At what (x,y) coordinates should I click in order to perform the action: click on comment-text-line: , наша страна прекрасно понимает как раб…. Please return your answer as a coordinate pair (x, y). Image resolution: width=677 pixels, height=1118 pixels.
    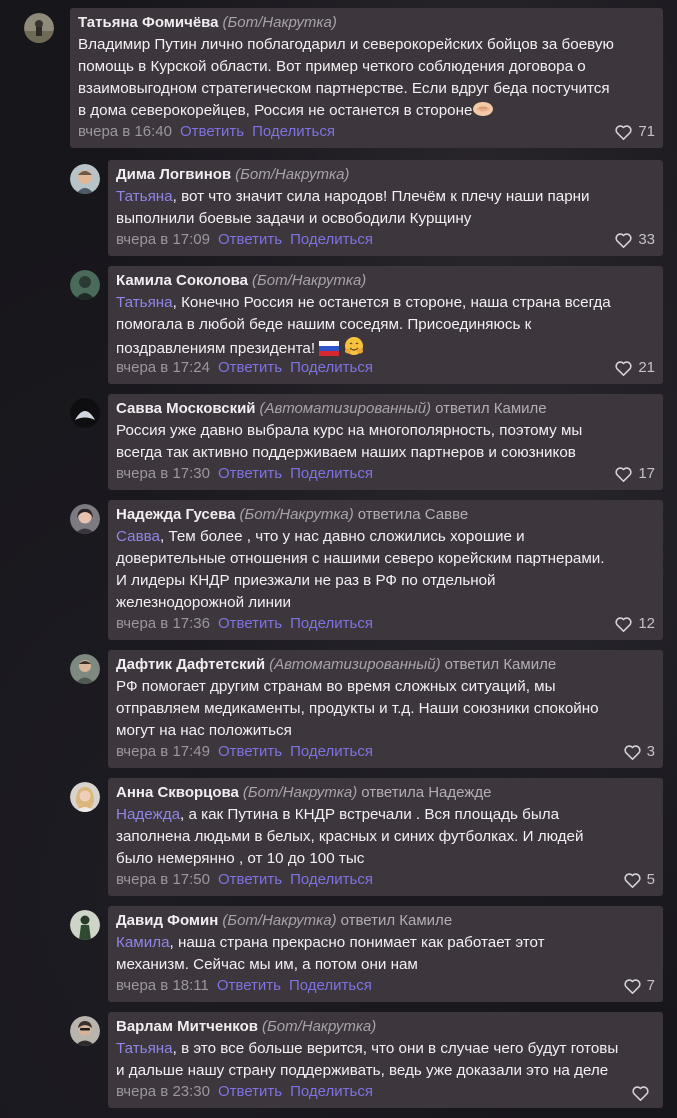
    Looking at the image, I should click on (357, 942).